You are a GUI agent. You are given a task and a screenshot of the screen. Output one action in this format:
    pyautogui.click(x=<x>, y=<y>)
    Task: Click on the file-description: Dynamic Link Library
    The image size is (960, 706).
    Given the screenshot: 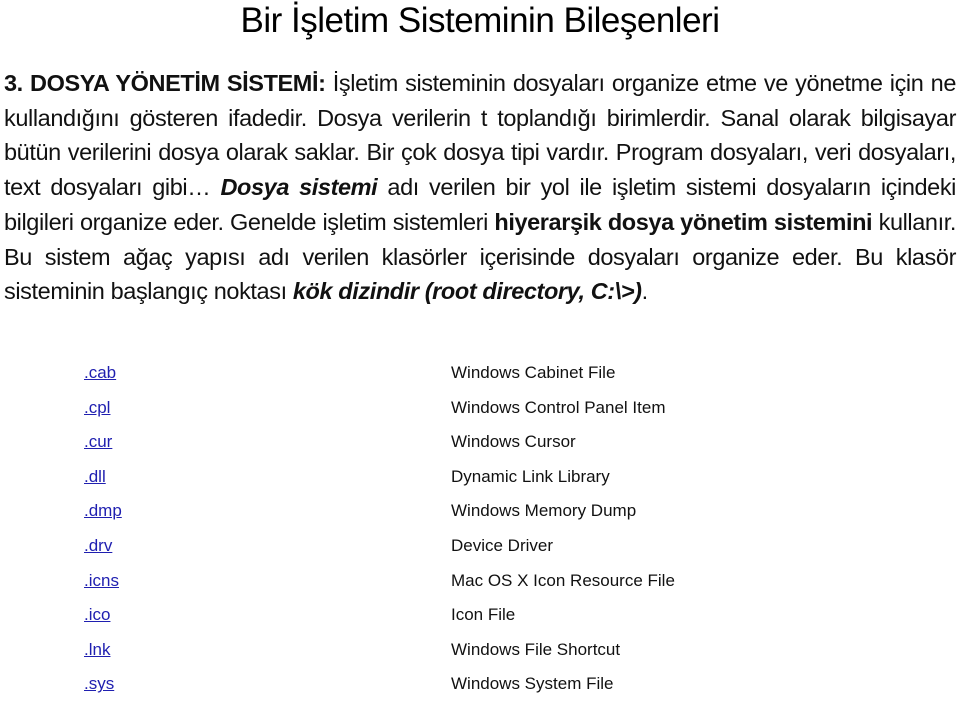 What is the action you would take?
    pyautogui.click(x=530, y=476)
    